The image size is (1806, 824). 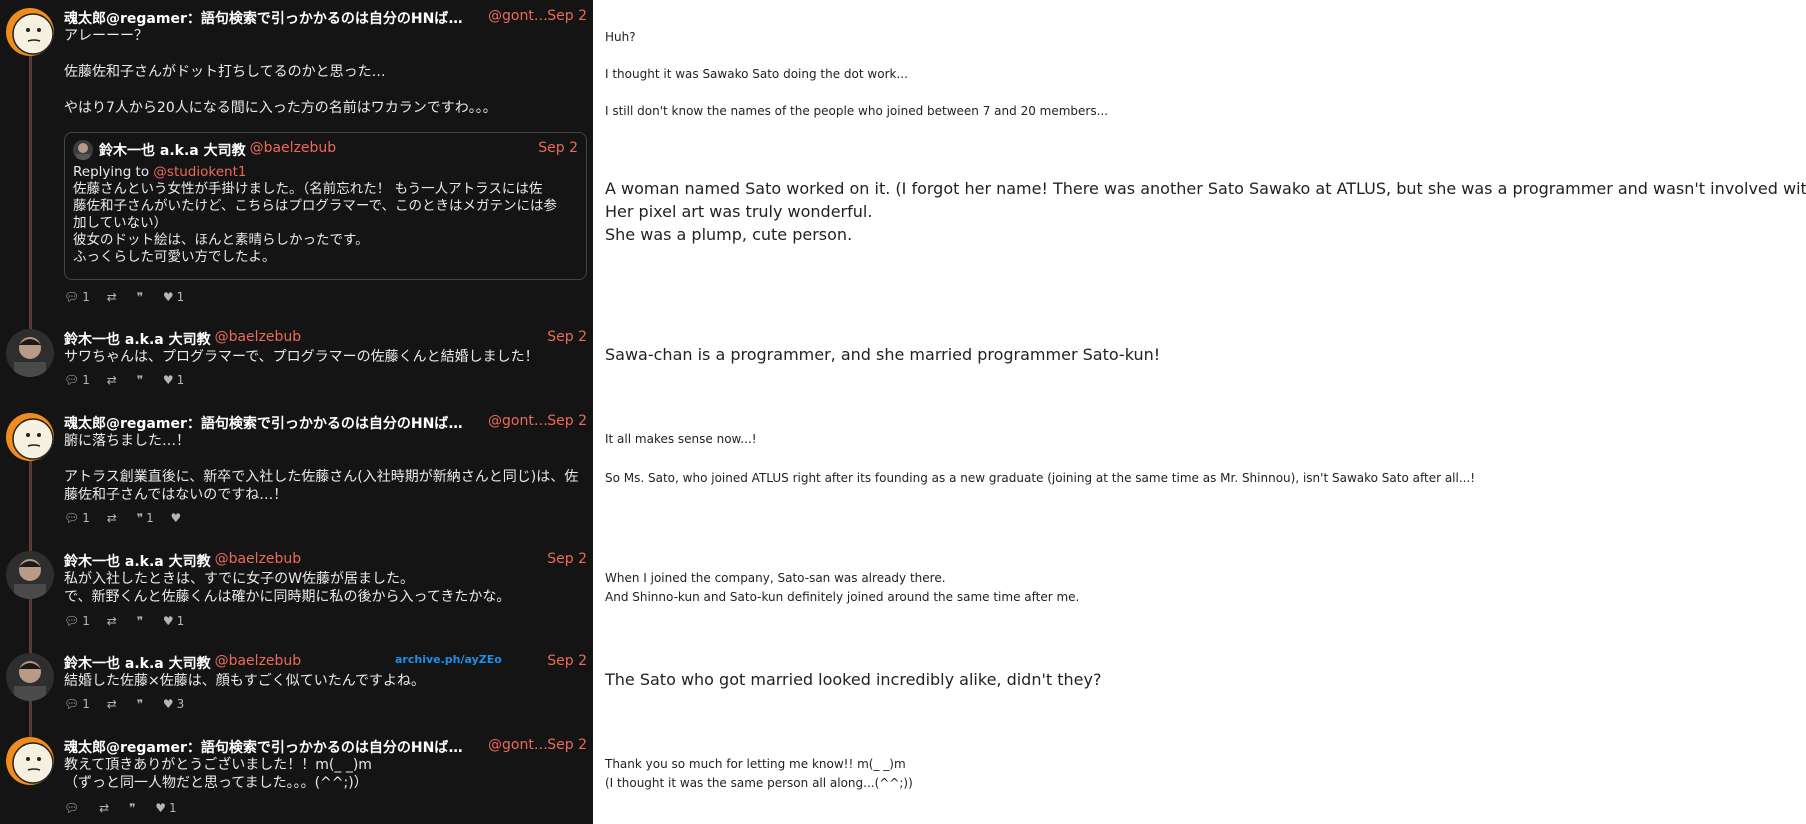 What do you see at coordinates (681, 439) in the screenshot?
I see `translation-line: It all makes sense now...!` at bounding box center [681, 439].